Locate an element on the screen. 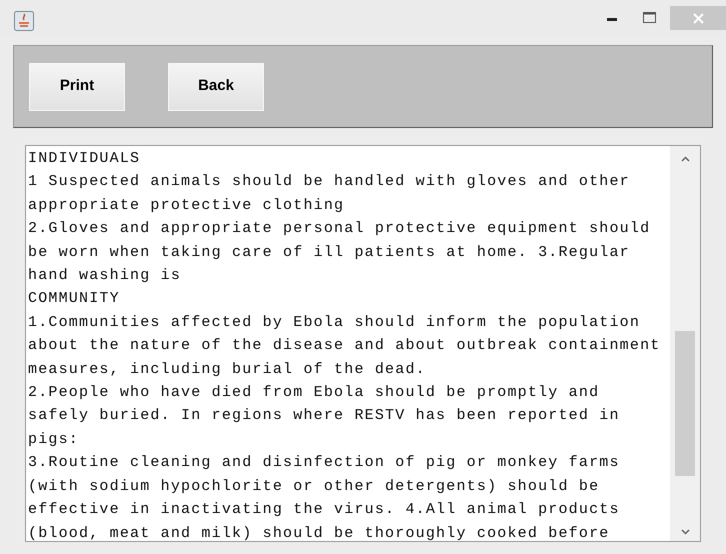 Image resolution: width=726 pixels, height=554 pixels. text-line: 1.Communities affected by Ebola should inform the population is located at coordinates (334, 322).